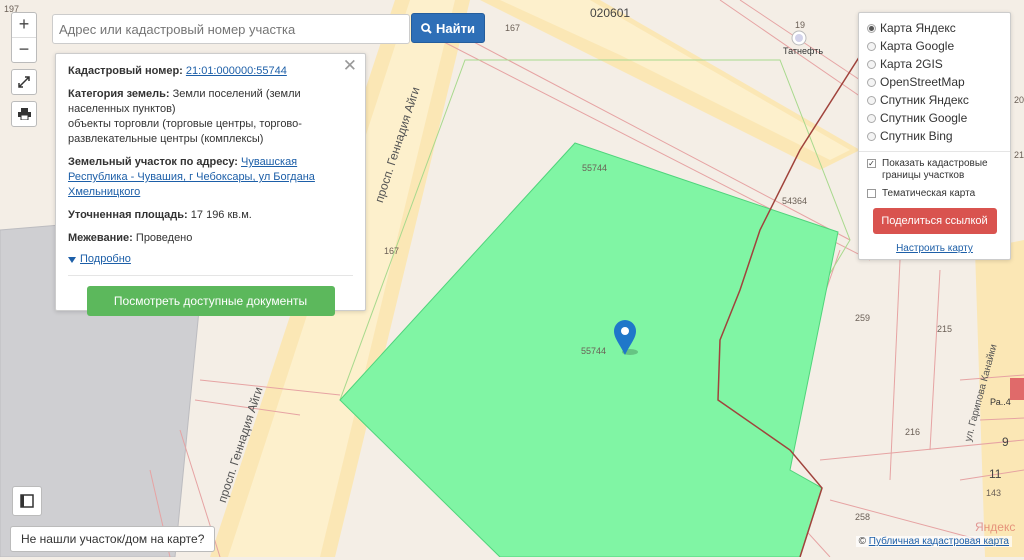 This screenshot has height=560, width=1024. I want to click on close-icon: ✕, so click(350, 65).